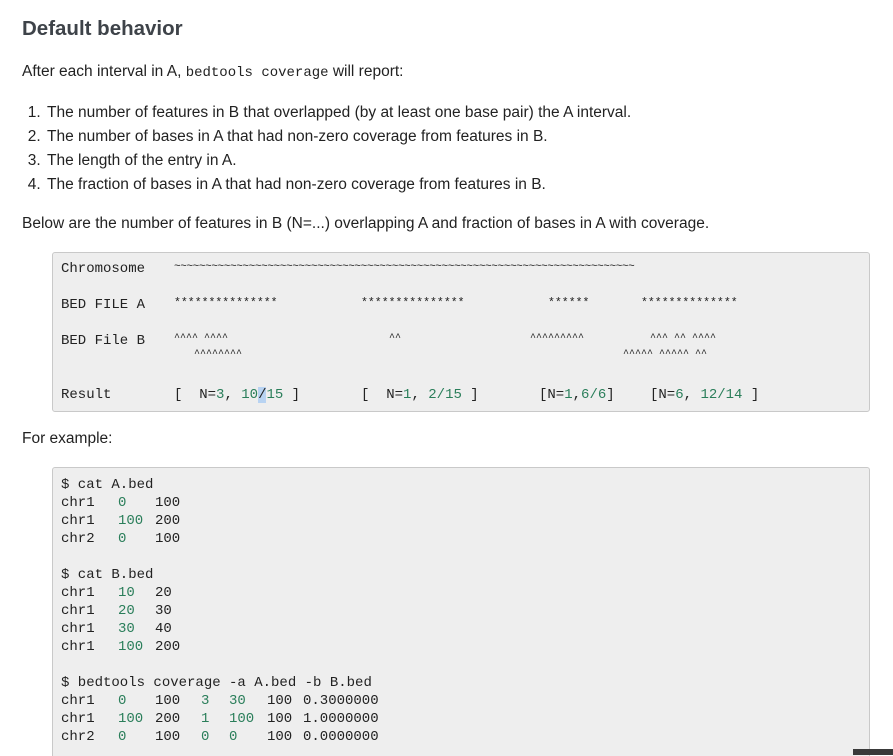 The height and width of the screenshot is (756, 893). I want to click on command-line: $ cat A.bed, so click(107, 485).